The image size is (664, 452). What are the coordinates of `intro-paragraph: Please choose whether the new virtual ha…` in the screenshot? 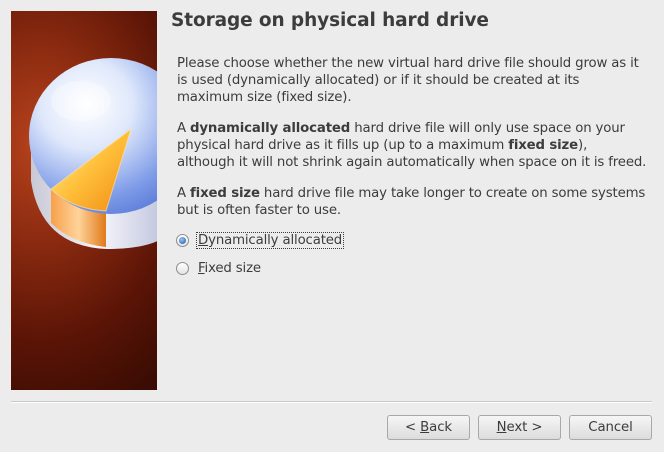 It's located at (408, 80).